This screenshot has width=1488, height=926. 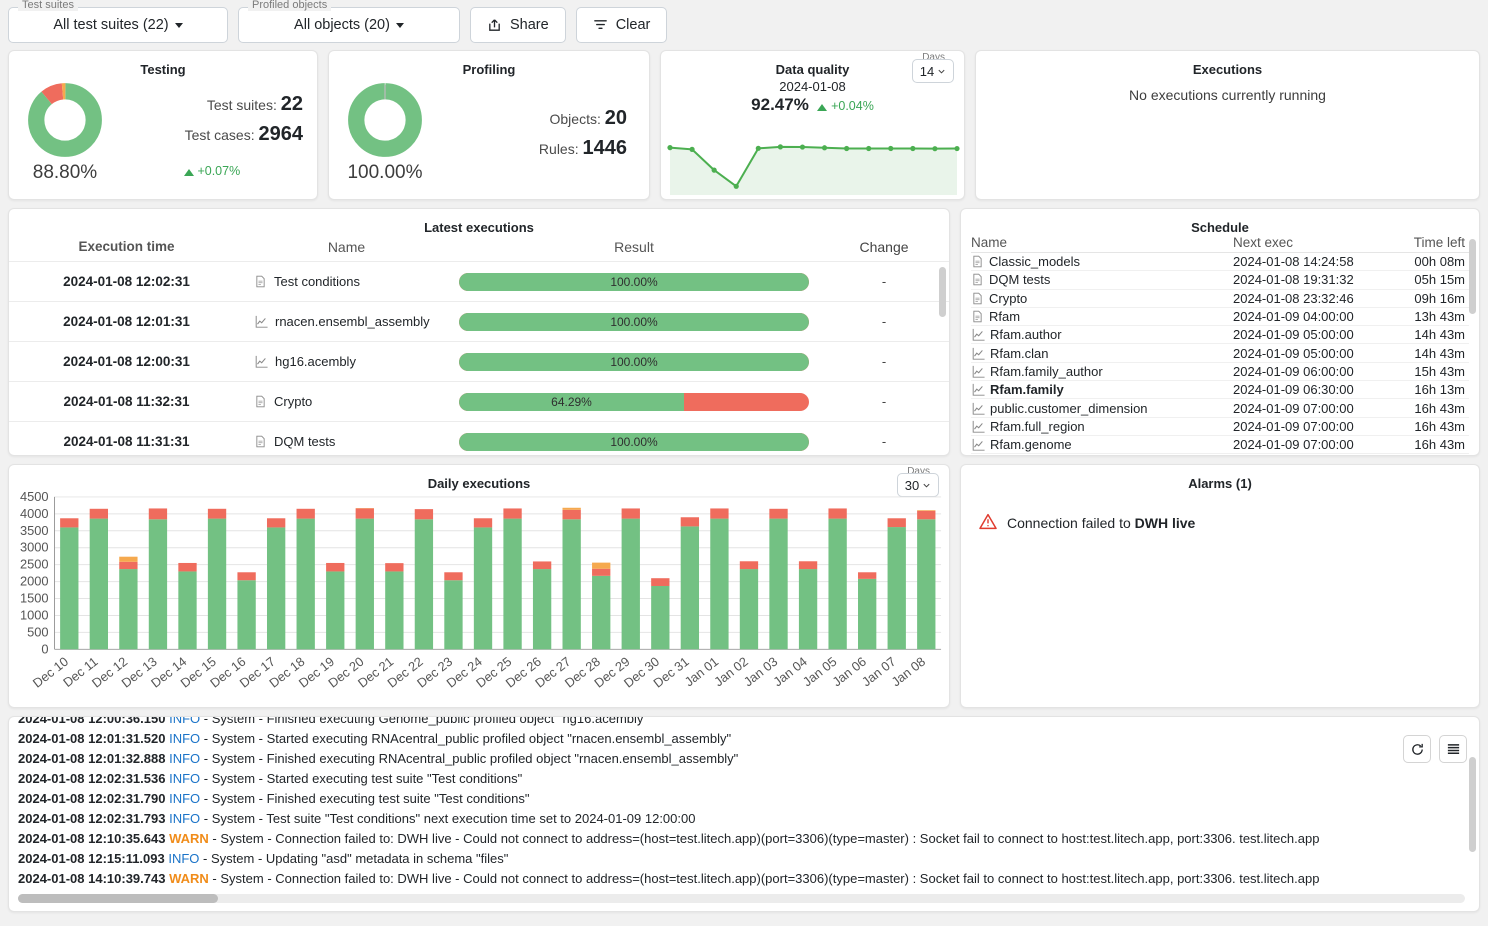 I want to click on latest-executions-scrollbar, so click(x=942, y=292).